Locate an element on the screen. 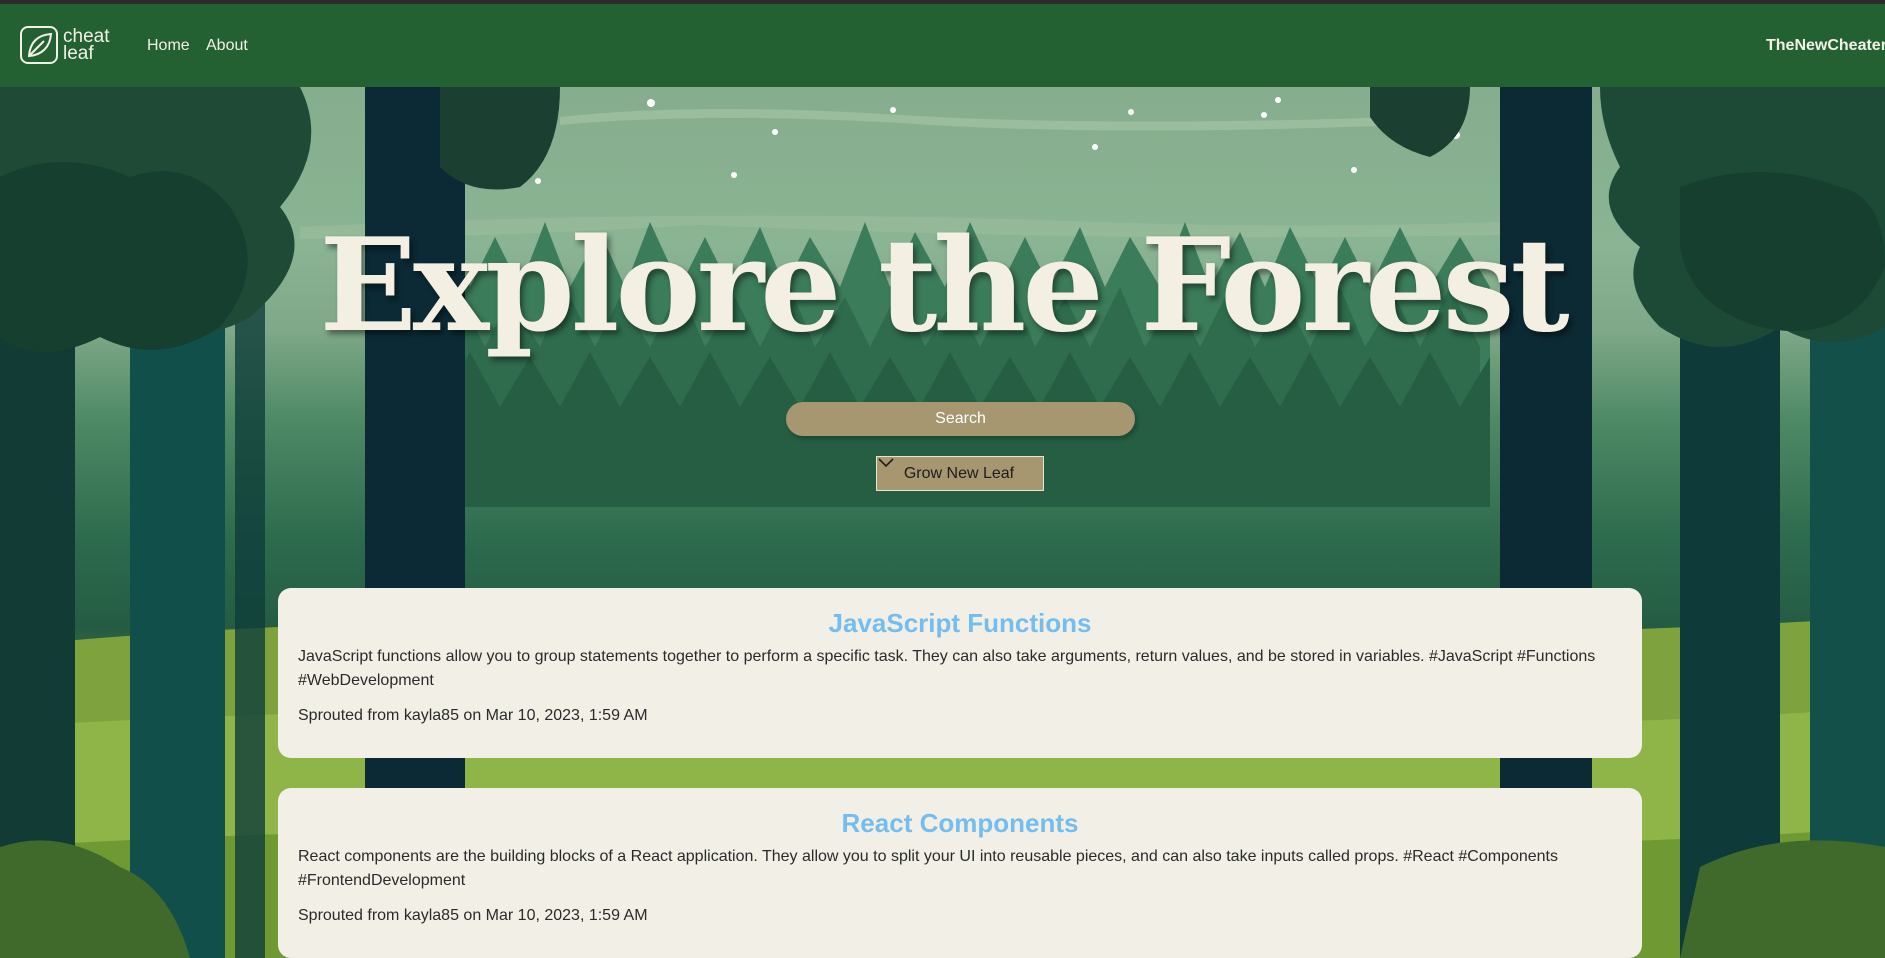  grow-new-leaf-label: Grow New Leaf is located at coordinates (959, 473).